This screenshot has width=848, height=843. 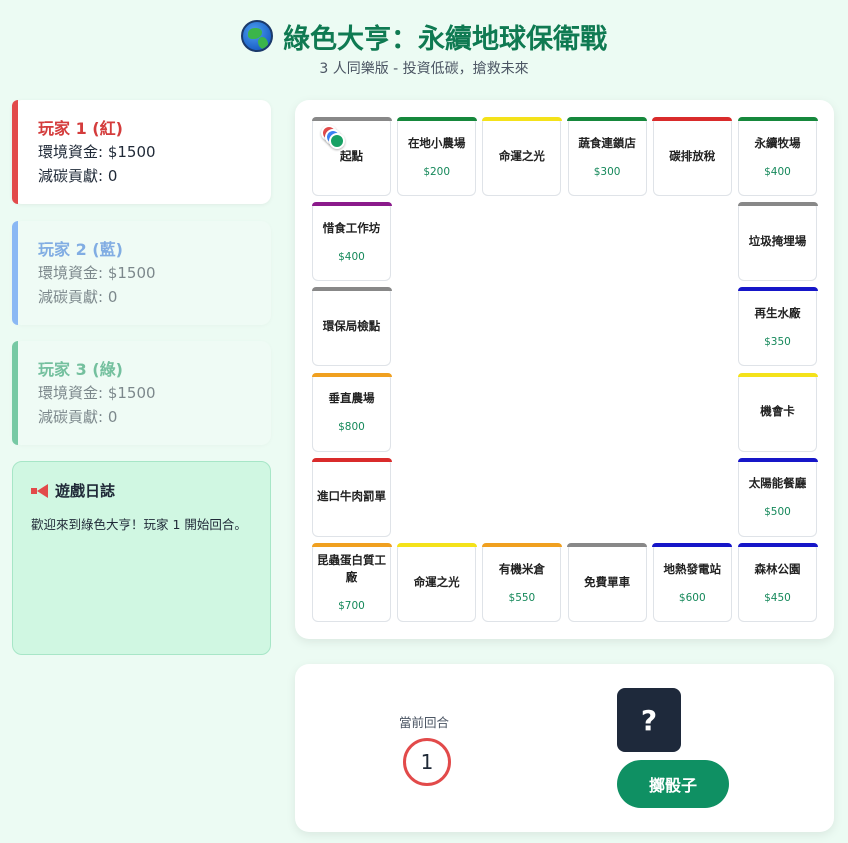 I want to click on board-cell-price: $700, so click(x=351, y=606).